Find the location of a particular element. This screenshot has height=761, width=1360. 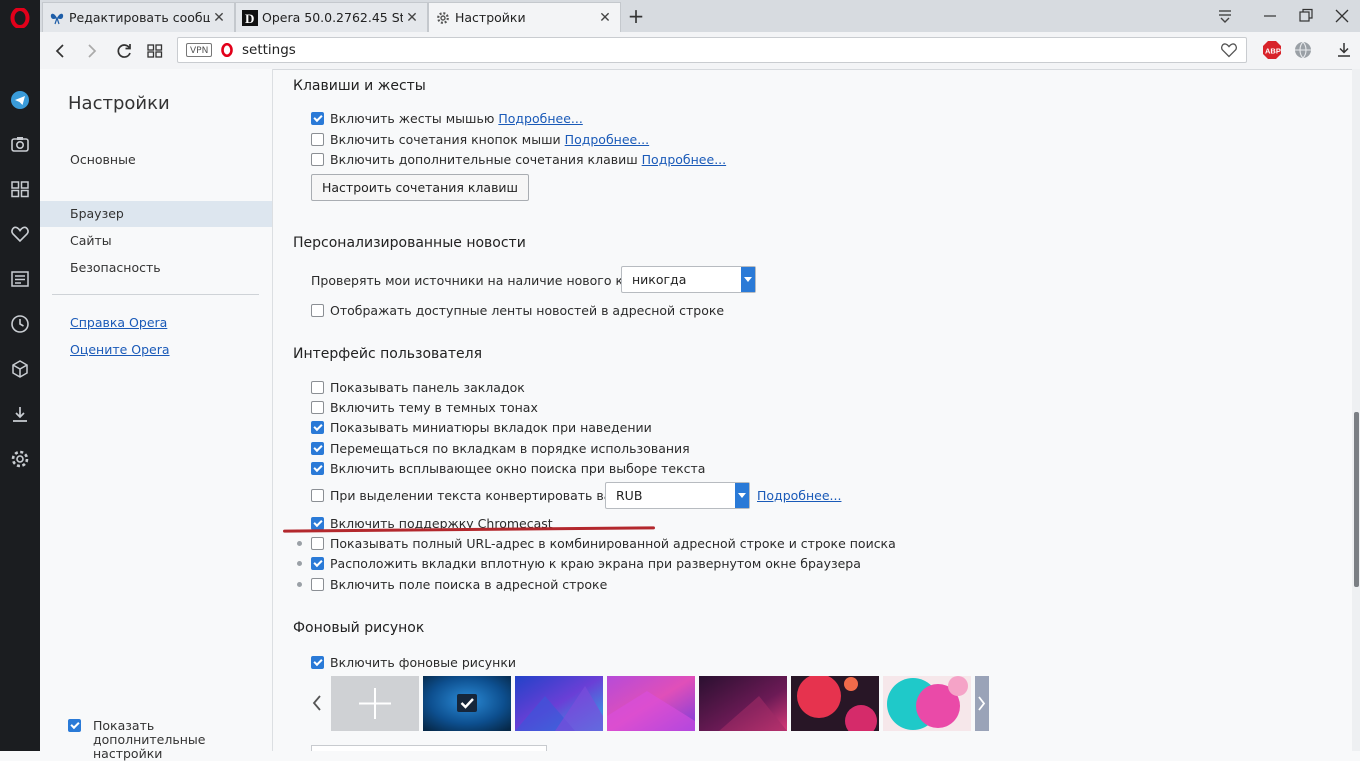

history-icon is located at coordinates (20, 324).